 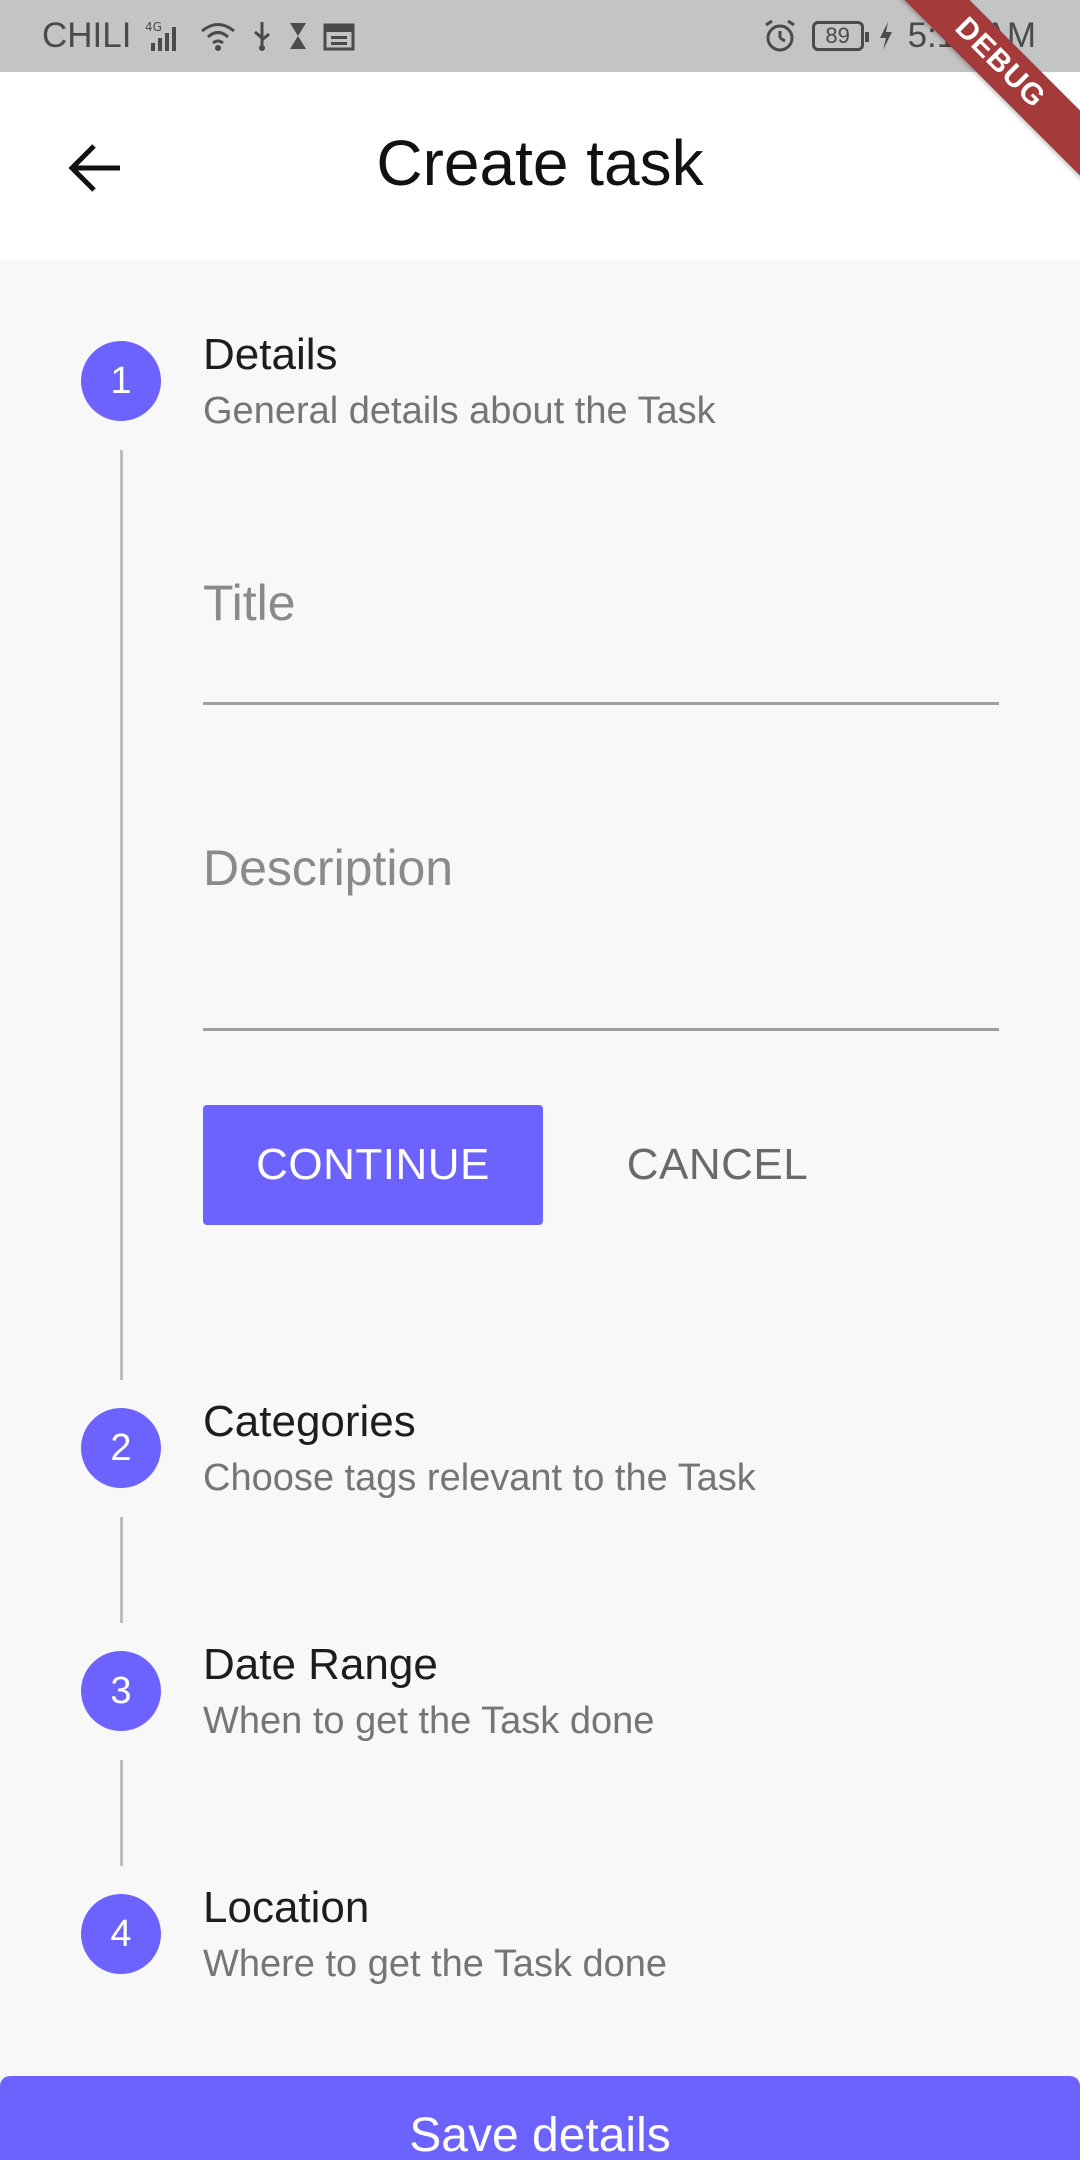 I want to click on wifi-icon, so click(x=218, y=36).